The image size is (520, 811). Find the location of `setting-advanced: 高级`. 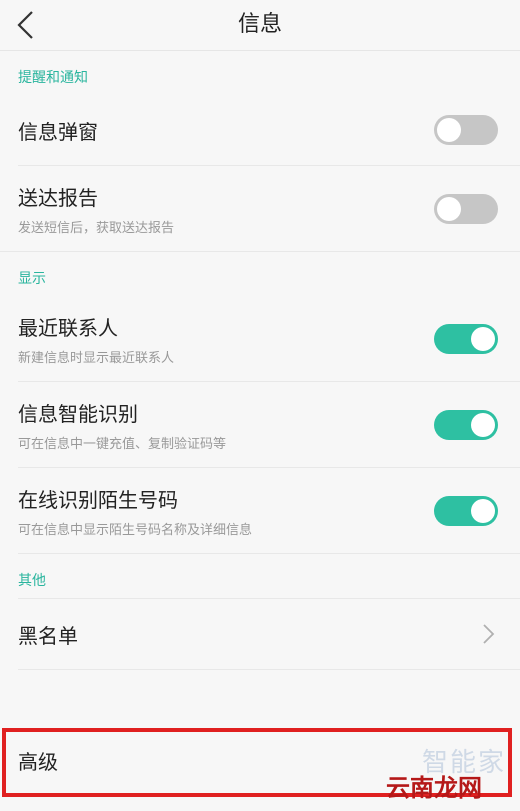

setting-advanced: 高级 is located at coordinates (38, 762).